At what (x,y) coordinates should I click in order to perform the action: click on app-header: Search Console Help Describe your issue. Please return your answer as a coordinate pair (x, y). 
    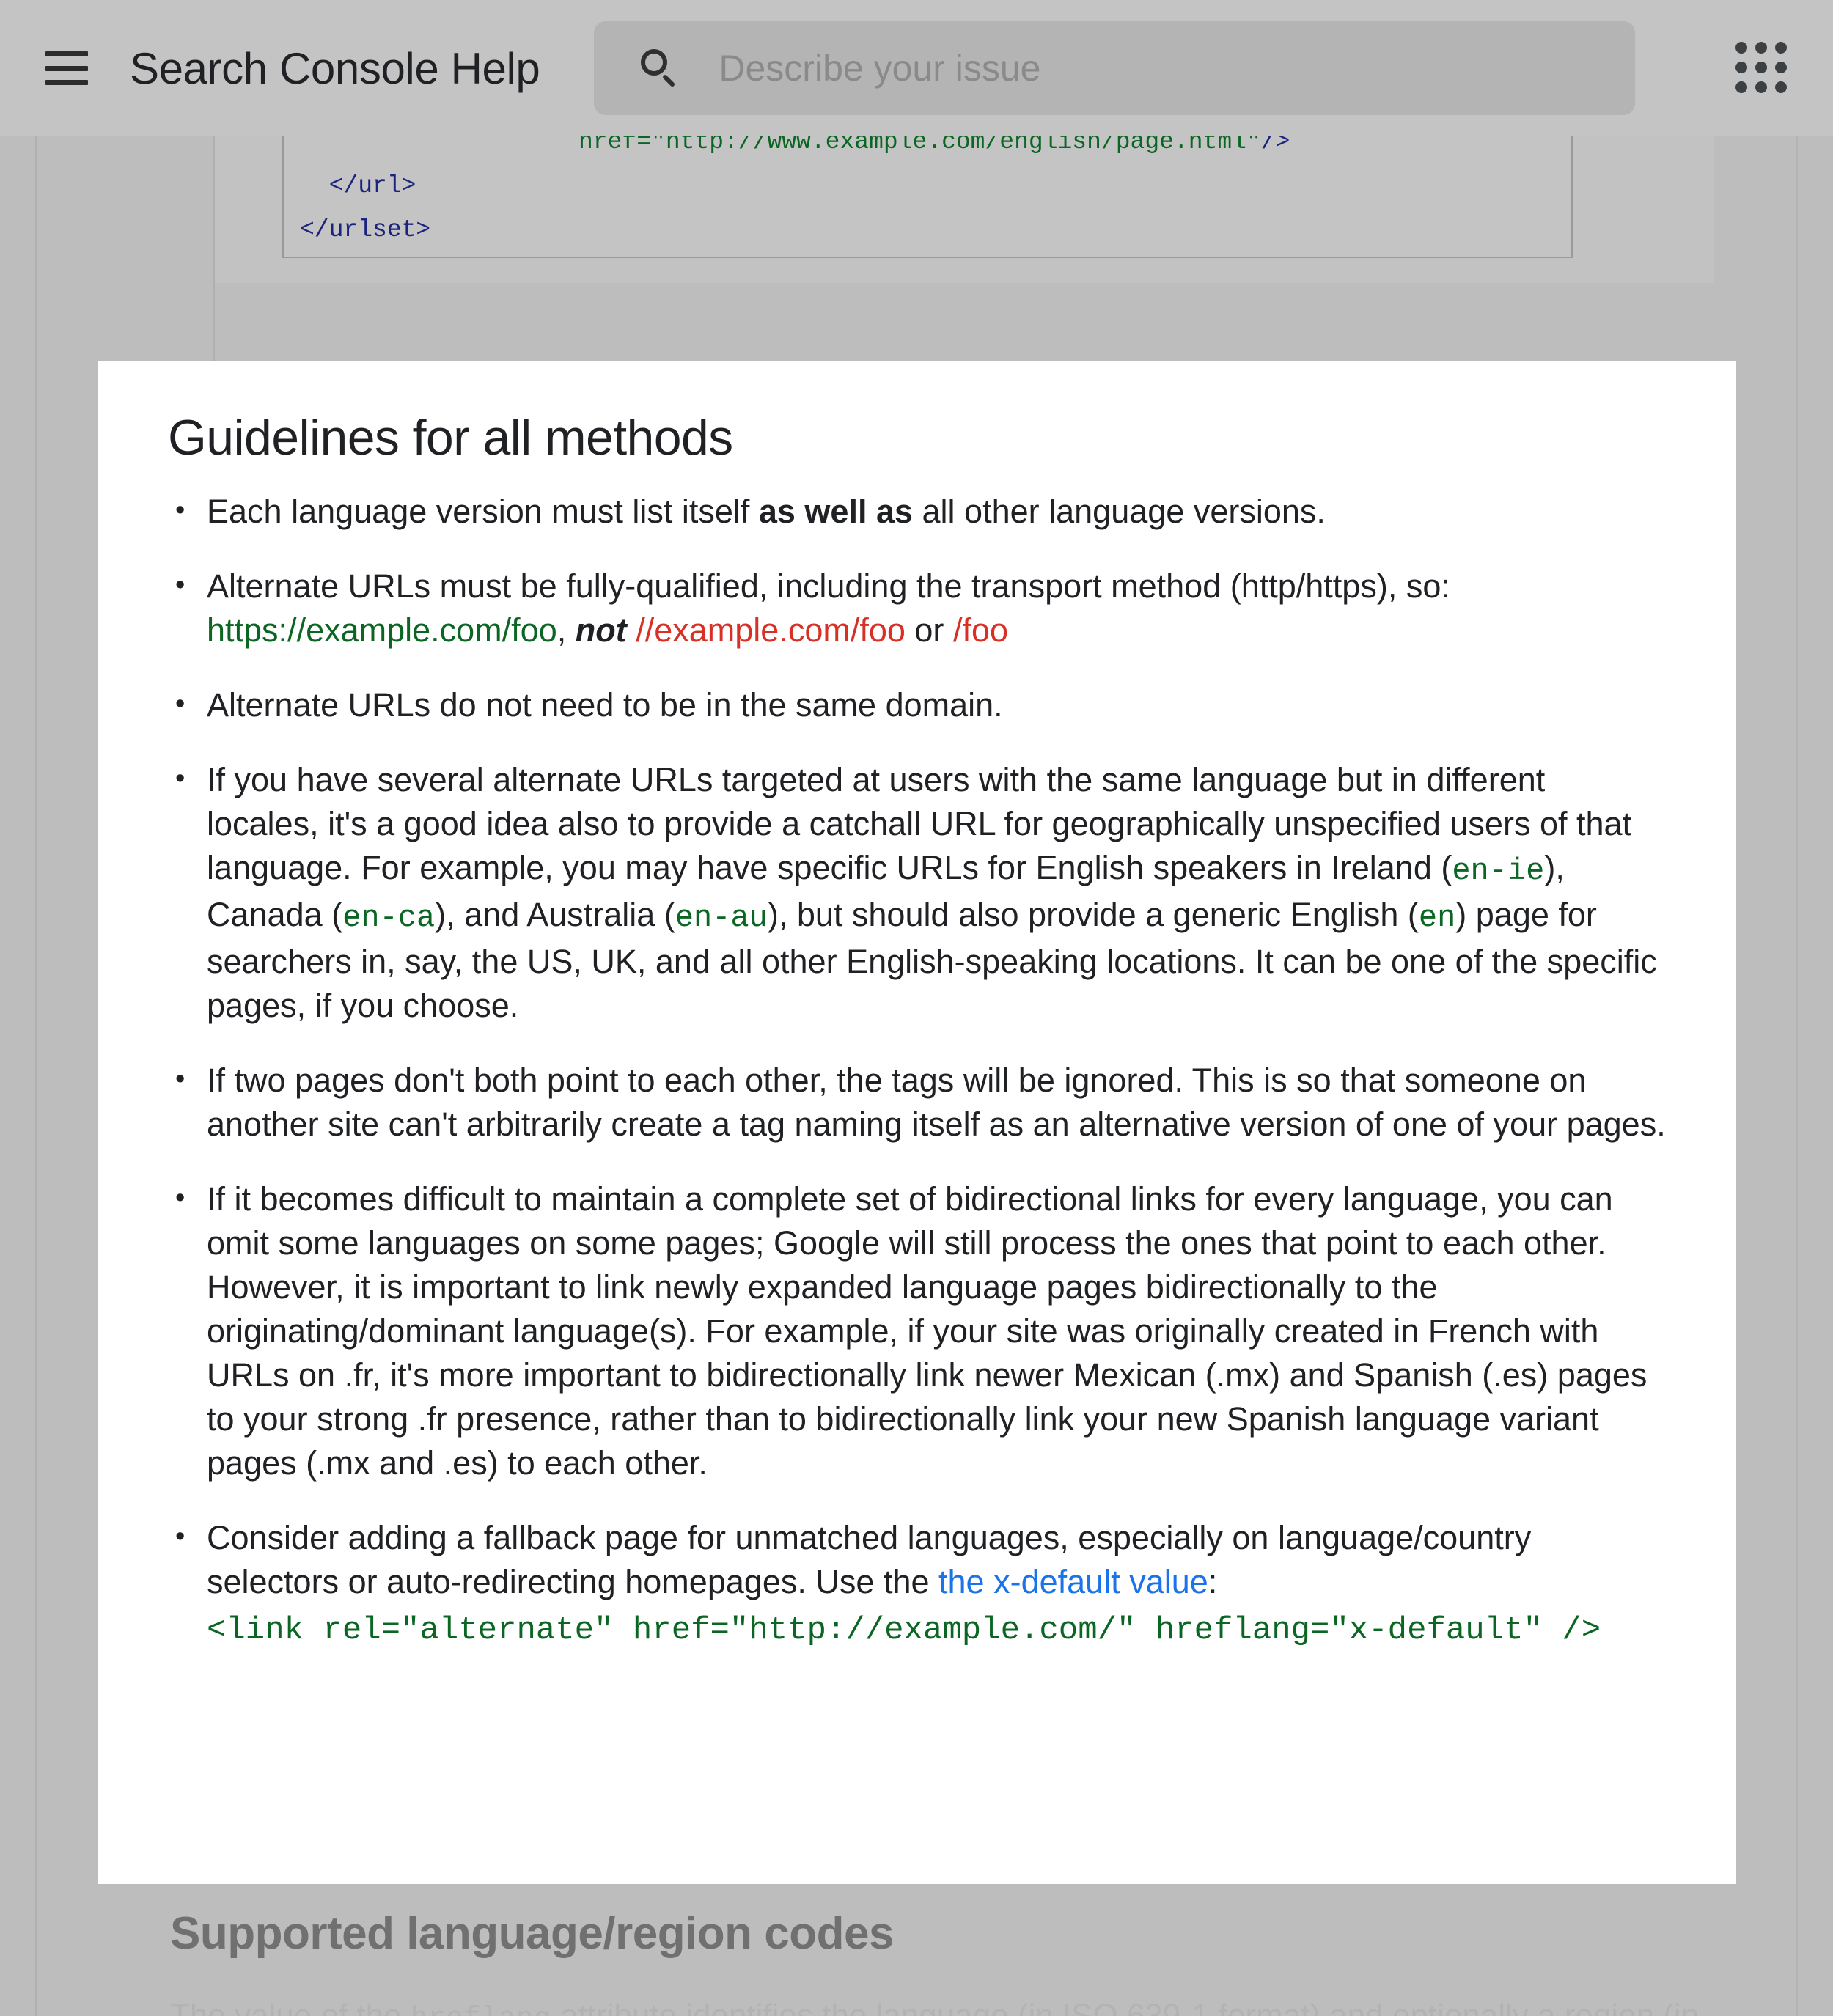
    Looking at the image, I should click on (916, 68).